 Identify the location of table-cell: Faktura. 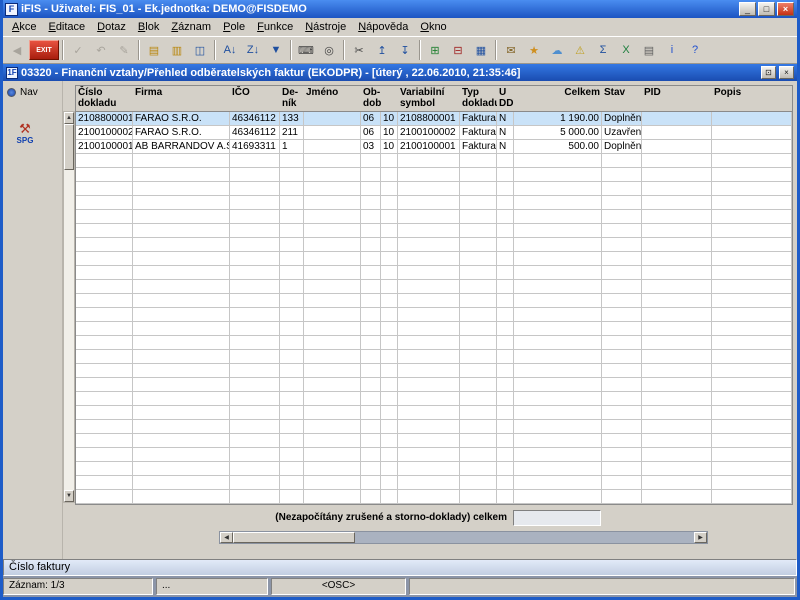
(478, 119).